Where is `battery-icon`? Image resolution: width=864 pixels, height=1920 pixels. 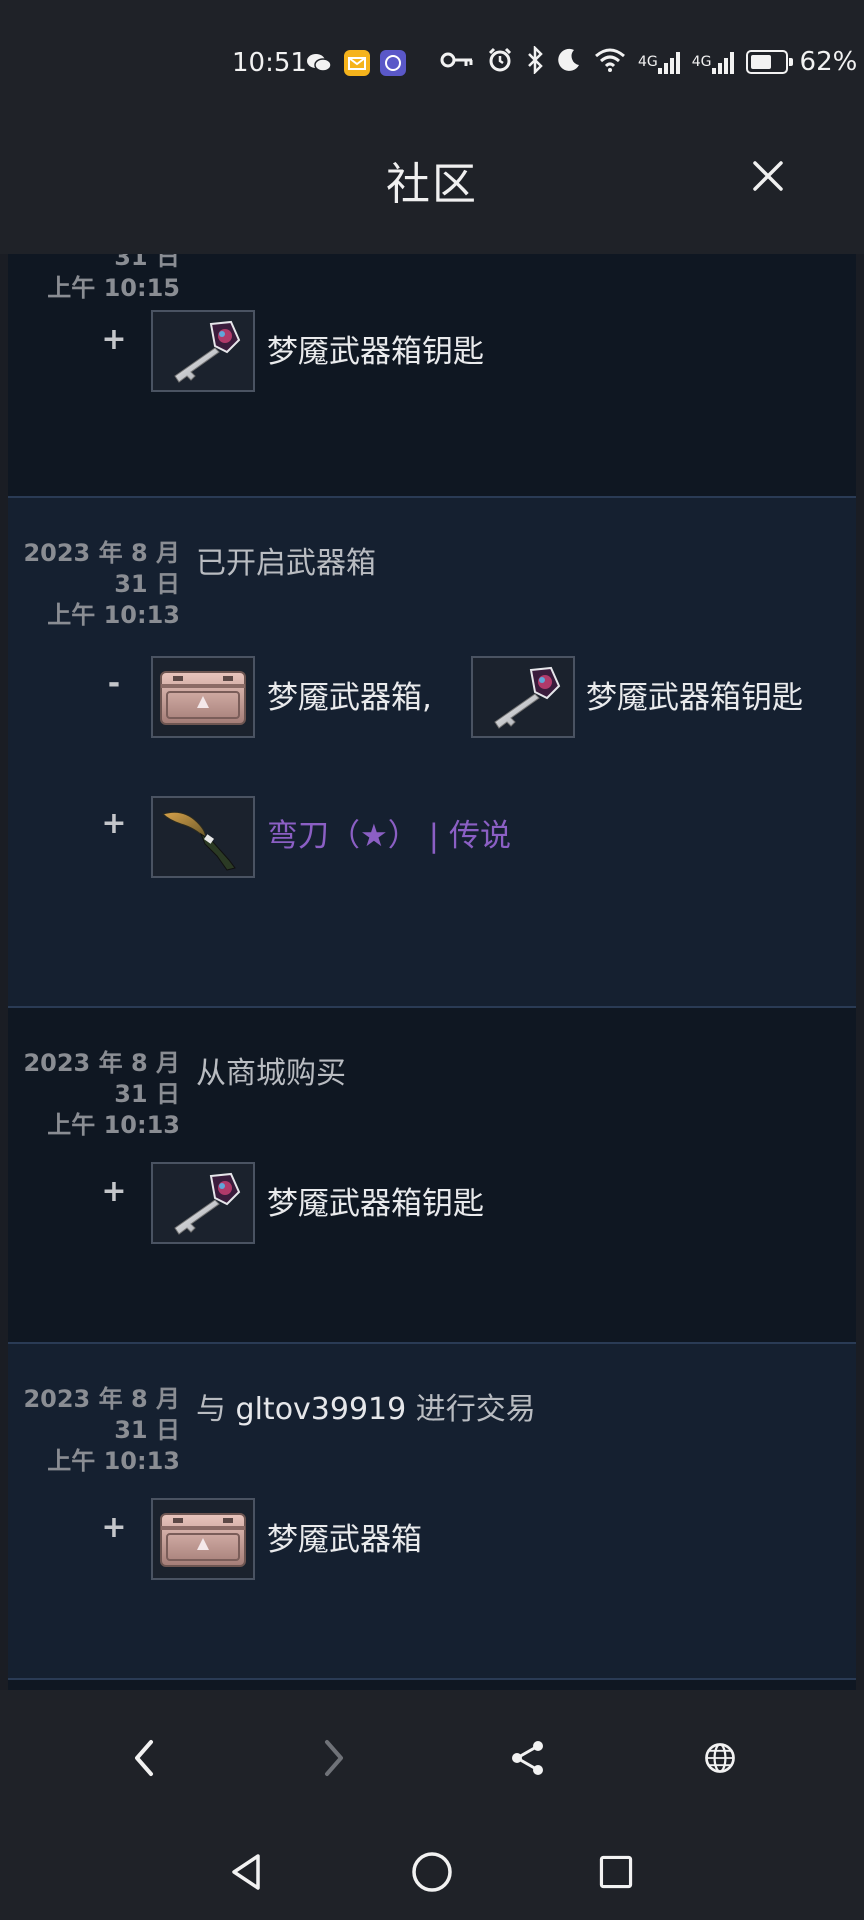
battery-icon is located at coordinates (769, 62).